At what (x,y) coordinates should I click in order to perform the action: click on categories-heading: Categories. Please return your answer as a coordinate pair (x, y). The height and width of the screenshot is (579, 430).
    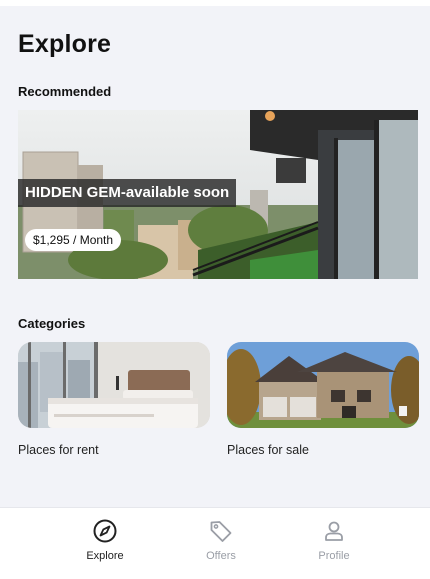
    Looking at the image, I should click on (52, 323).